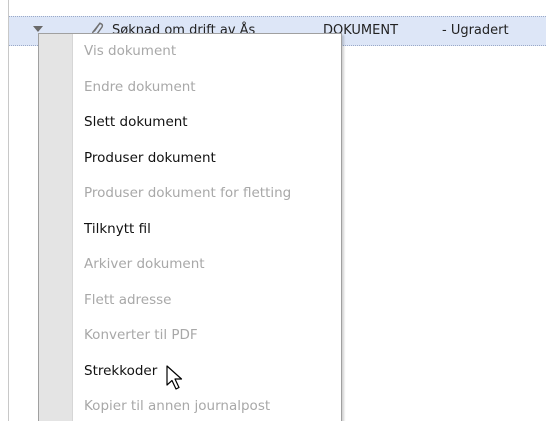  Describe the element at coordinates (130, 51) in the screenshot. I see `menu-item-vis-dokument: Vis dokument` at that location.